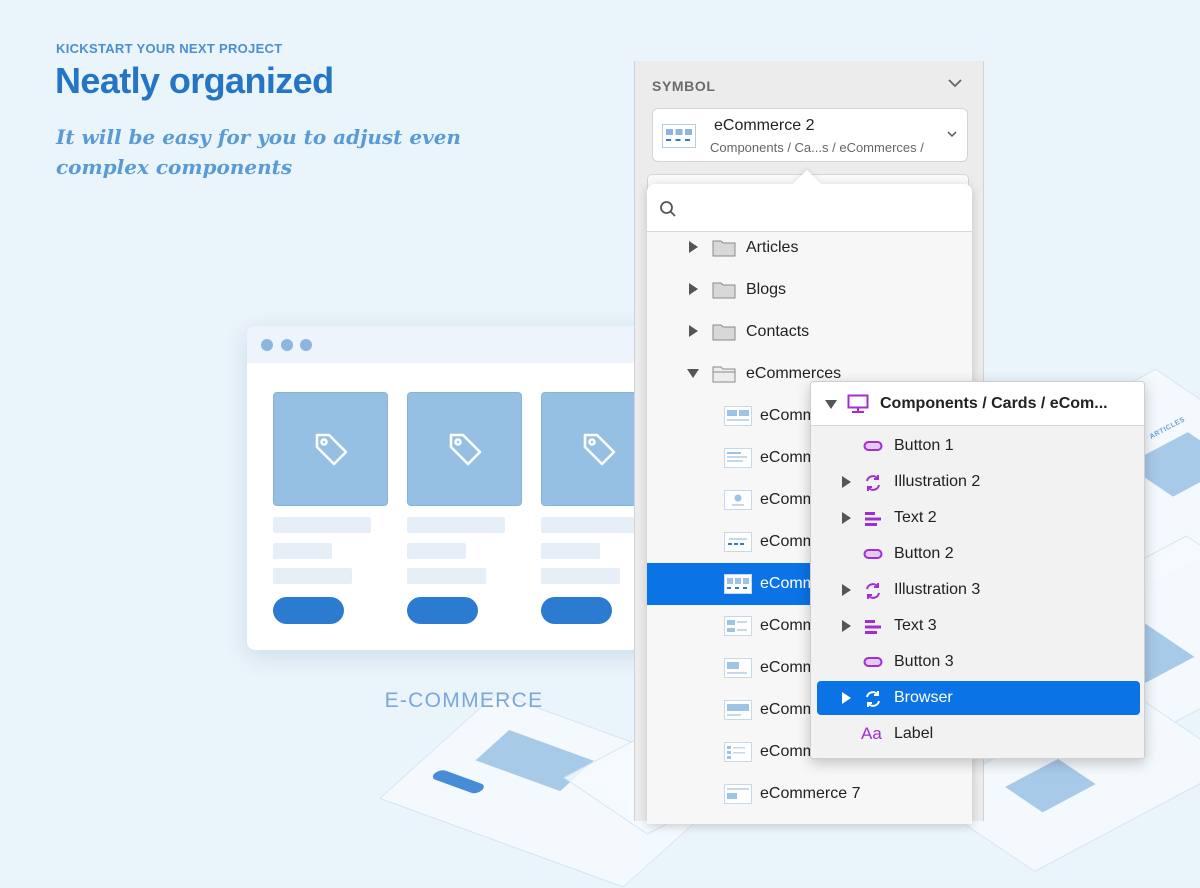 The height and width of the screenshot is (888, 1200). I want to click on layer-label: Text 2, so click(915, 517).